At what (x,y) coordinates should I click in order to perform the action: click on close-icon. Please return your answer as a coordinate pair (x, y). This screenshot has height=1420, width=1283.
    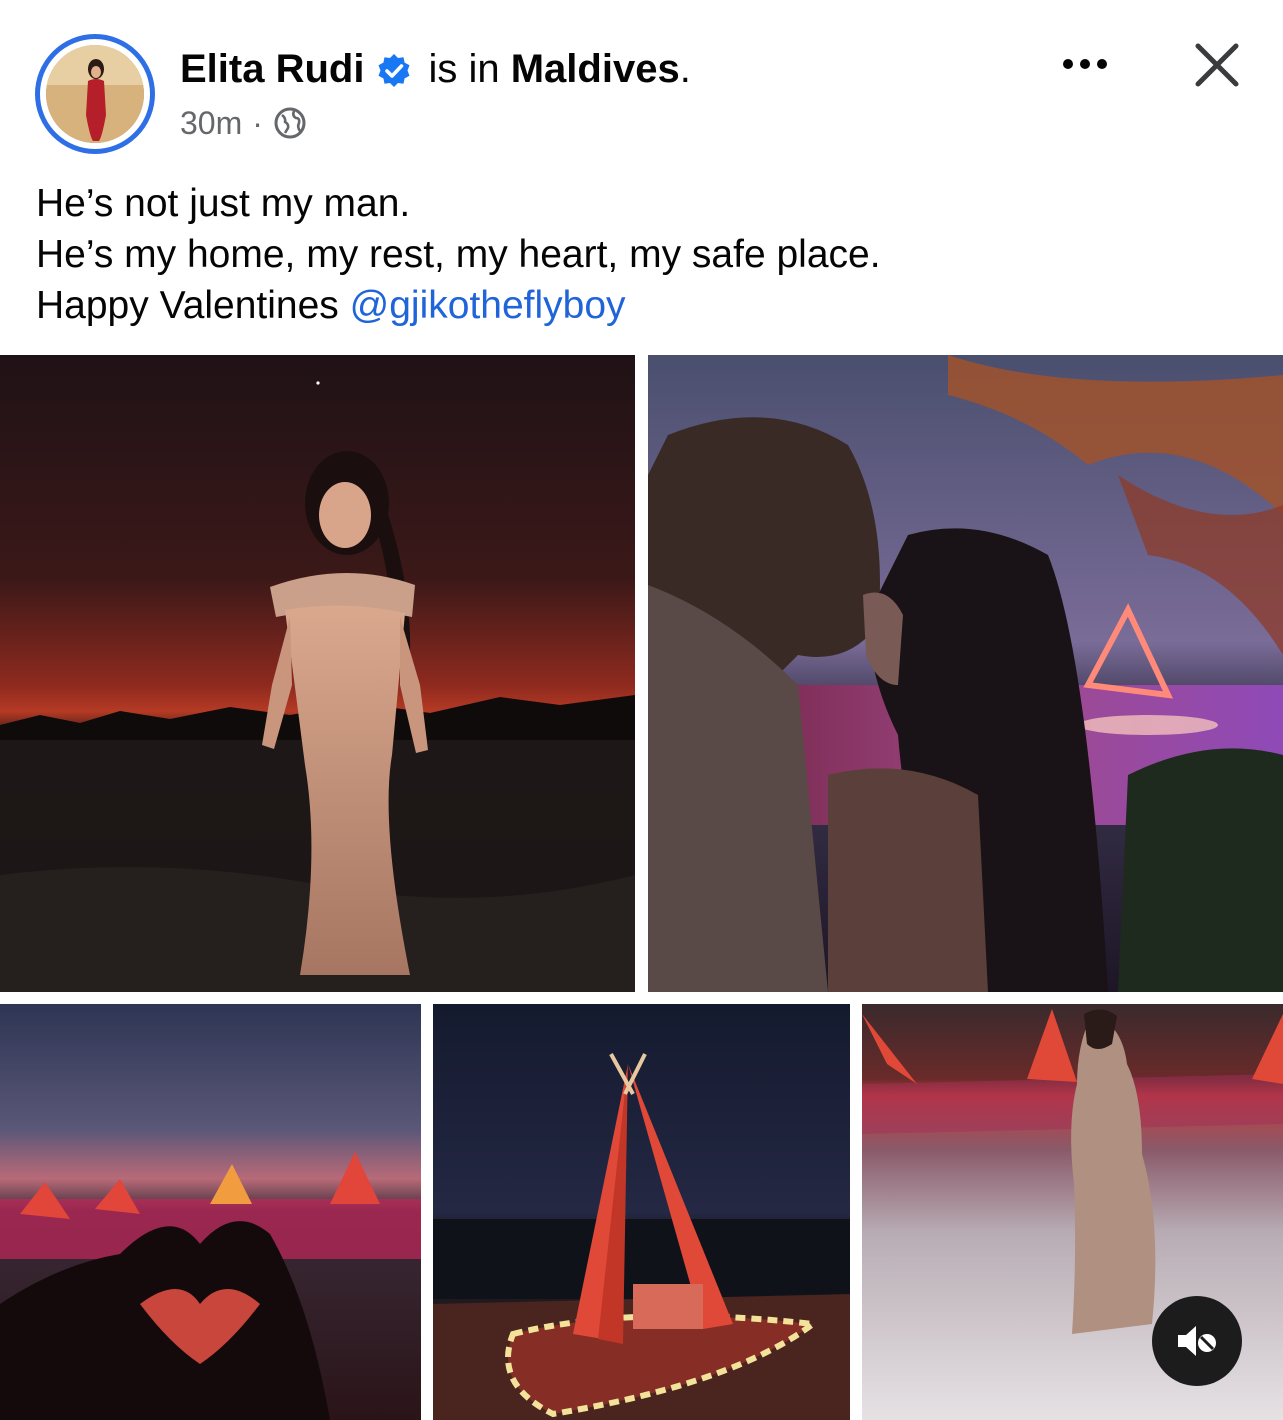
    Looking at the image, I should click on (1217, 65).